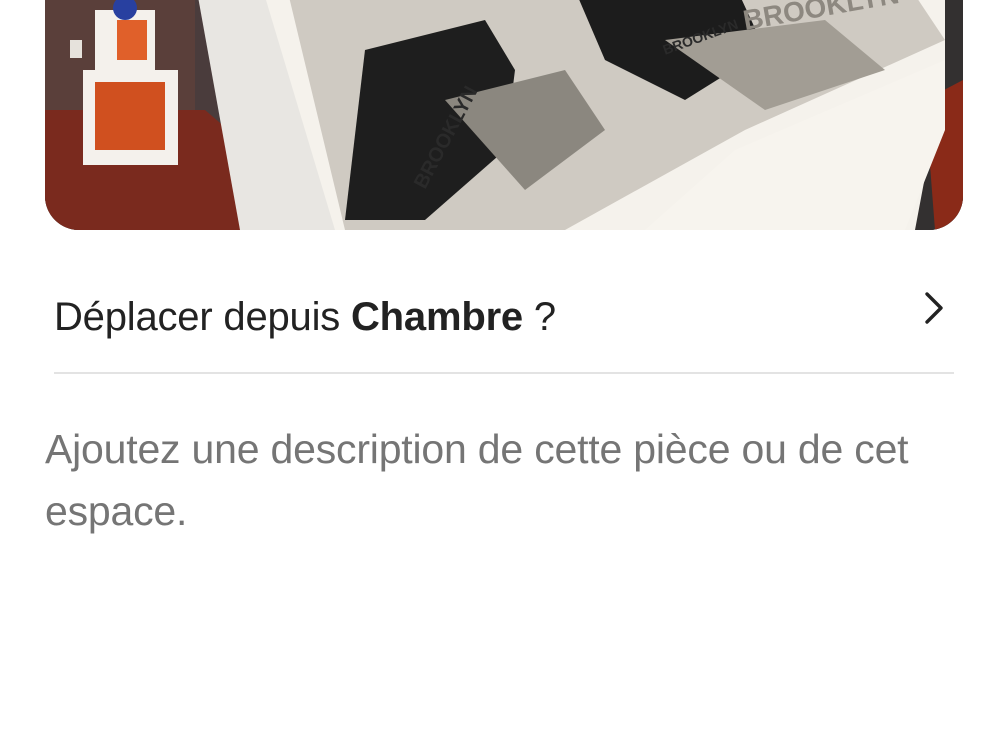 The image size is (1008, 756). What do you see at coordinates (544, 316) in the screenshot?
I see `move-suffix-text: ?` at bounding box center [544, 316].